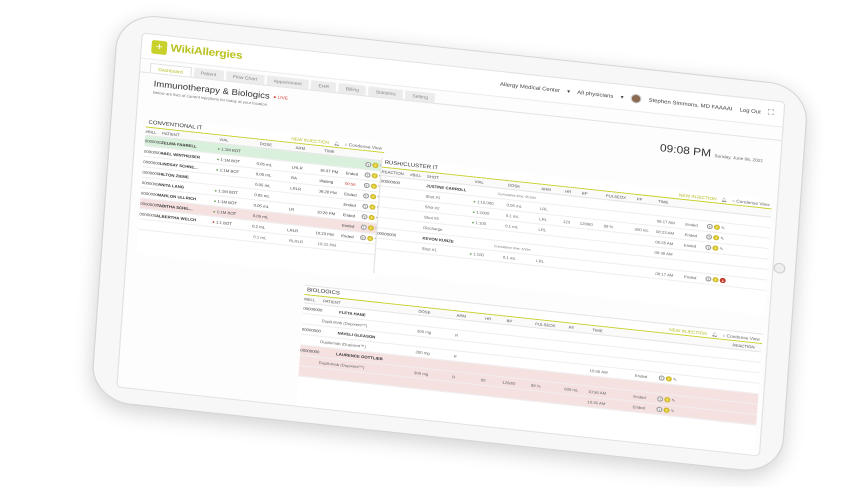 Image resolution: width=852 pixels, height=487 pixels. What do you see at coordinates (296, 241) in the screenshot?
I see `arm: RLRLR` at bounding box center [296, 241].